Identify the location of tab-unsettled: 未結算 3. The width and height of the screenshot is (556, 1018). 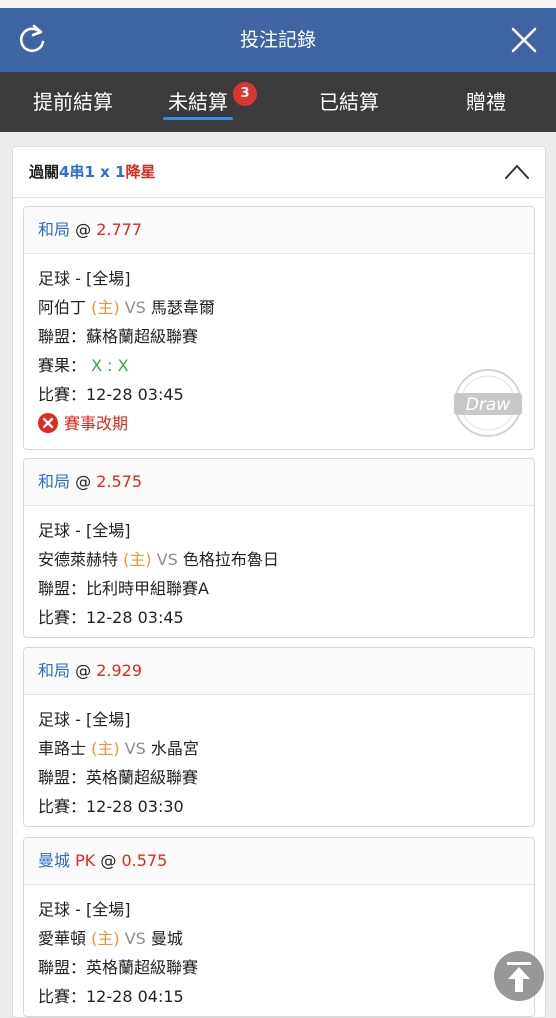
(210, 102).